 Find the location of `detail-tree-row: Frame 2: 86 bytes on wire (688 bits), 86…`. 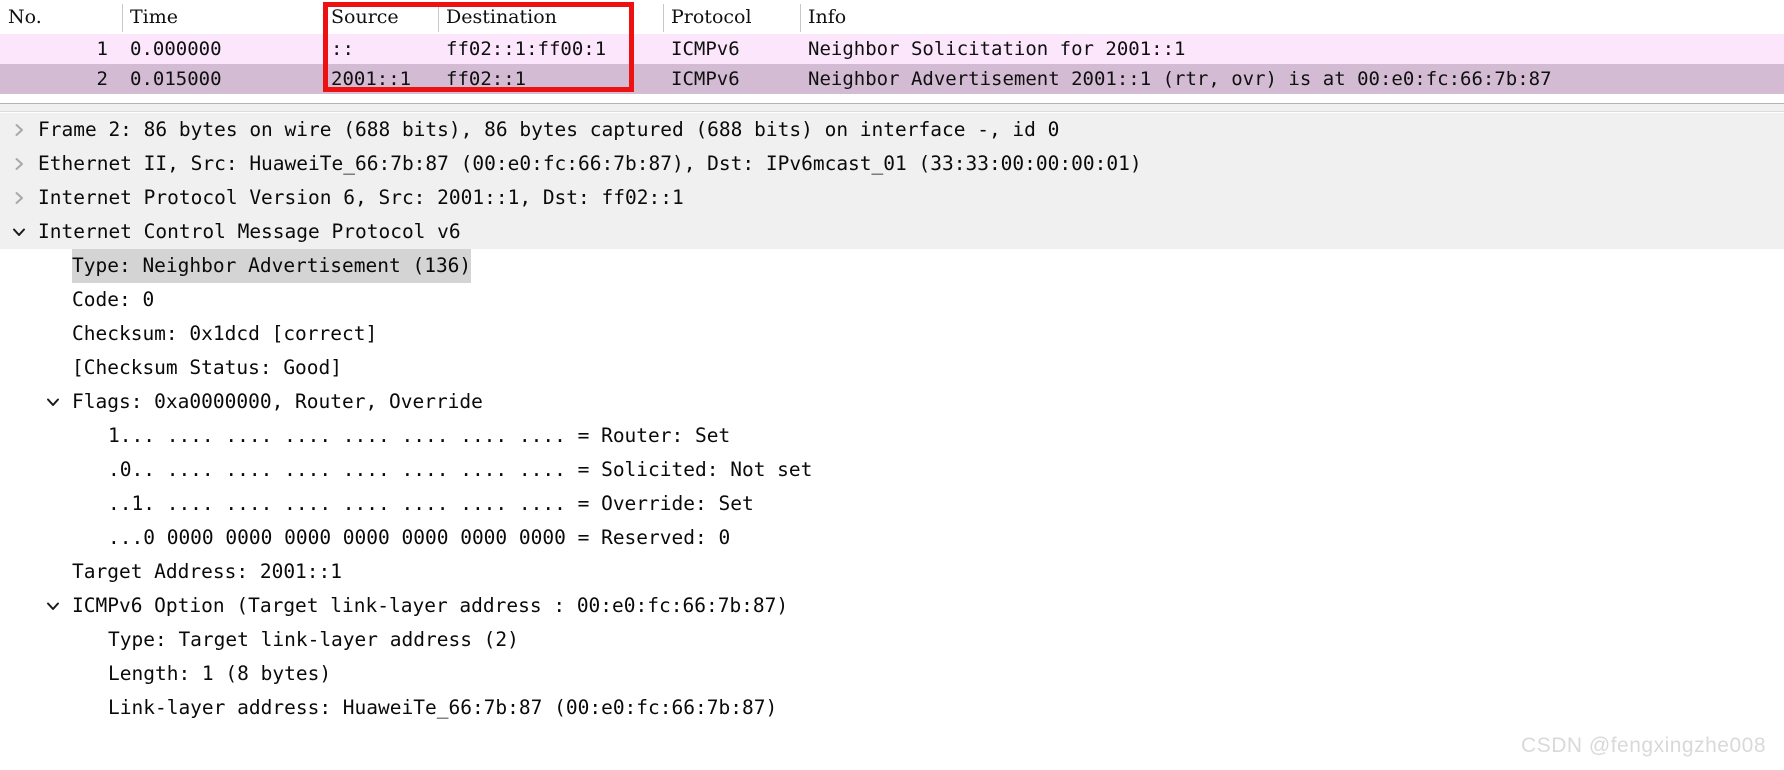

detail-tree-row: Frame 2: 86 bytes on wire (688 bits), 86… is located at coordinates (892, 130).